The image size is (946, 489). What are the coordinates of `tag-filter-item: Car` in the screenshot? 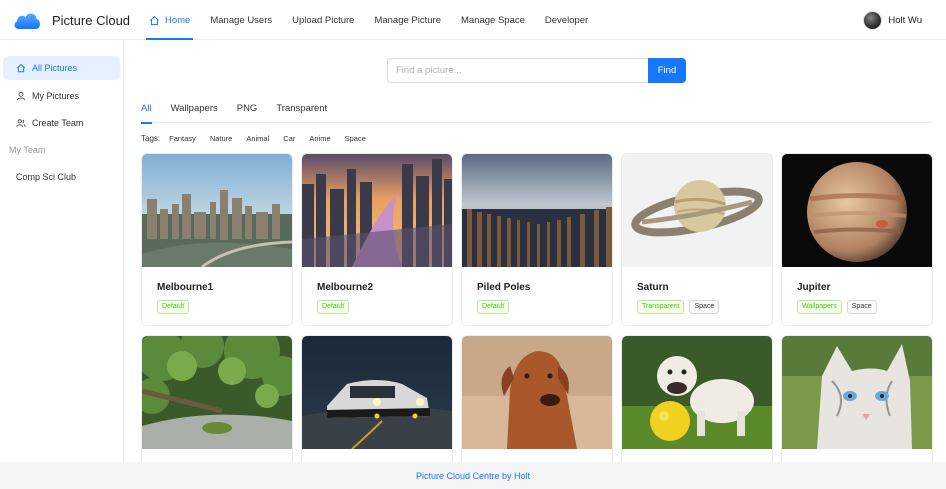 It's located at (289, 138).